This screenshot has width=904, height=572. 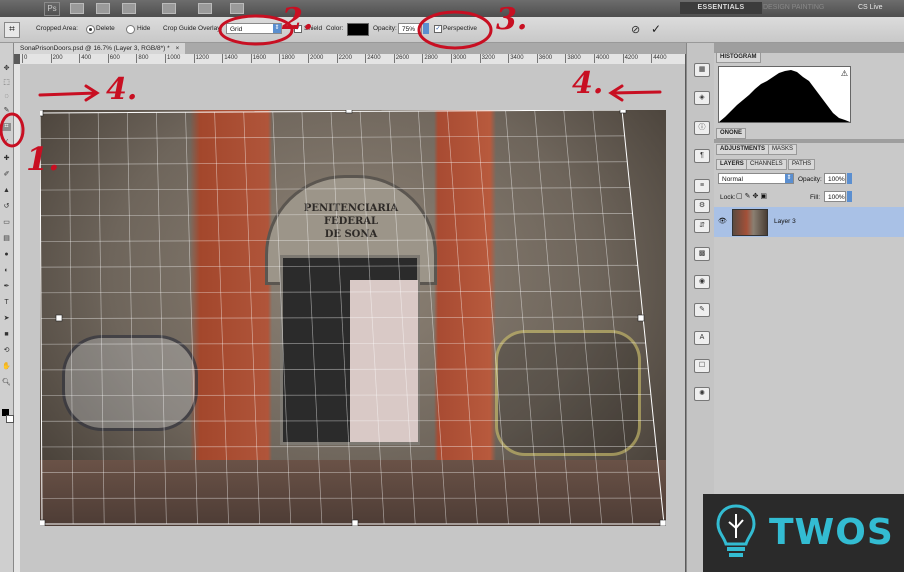 I want to click on crop-tool-circle-mark, so click(x=12, y=130).